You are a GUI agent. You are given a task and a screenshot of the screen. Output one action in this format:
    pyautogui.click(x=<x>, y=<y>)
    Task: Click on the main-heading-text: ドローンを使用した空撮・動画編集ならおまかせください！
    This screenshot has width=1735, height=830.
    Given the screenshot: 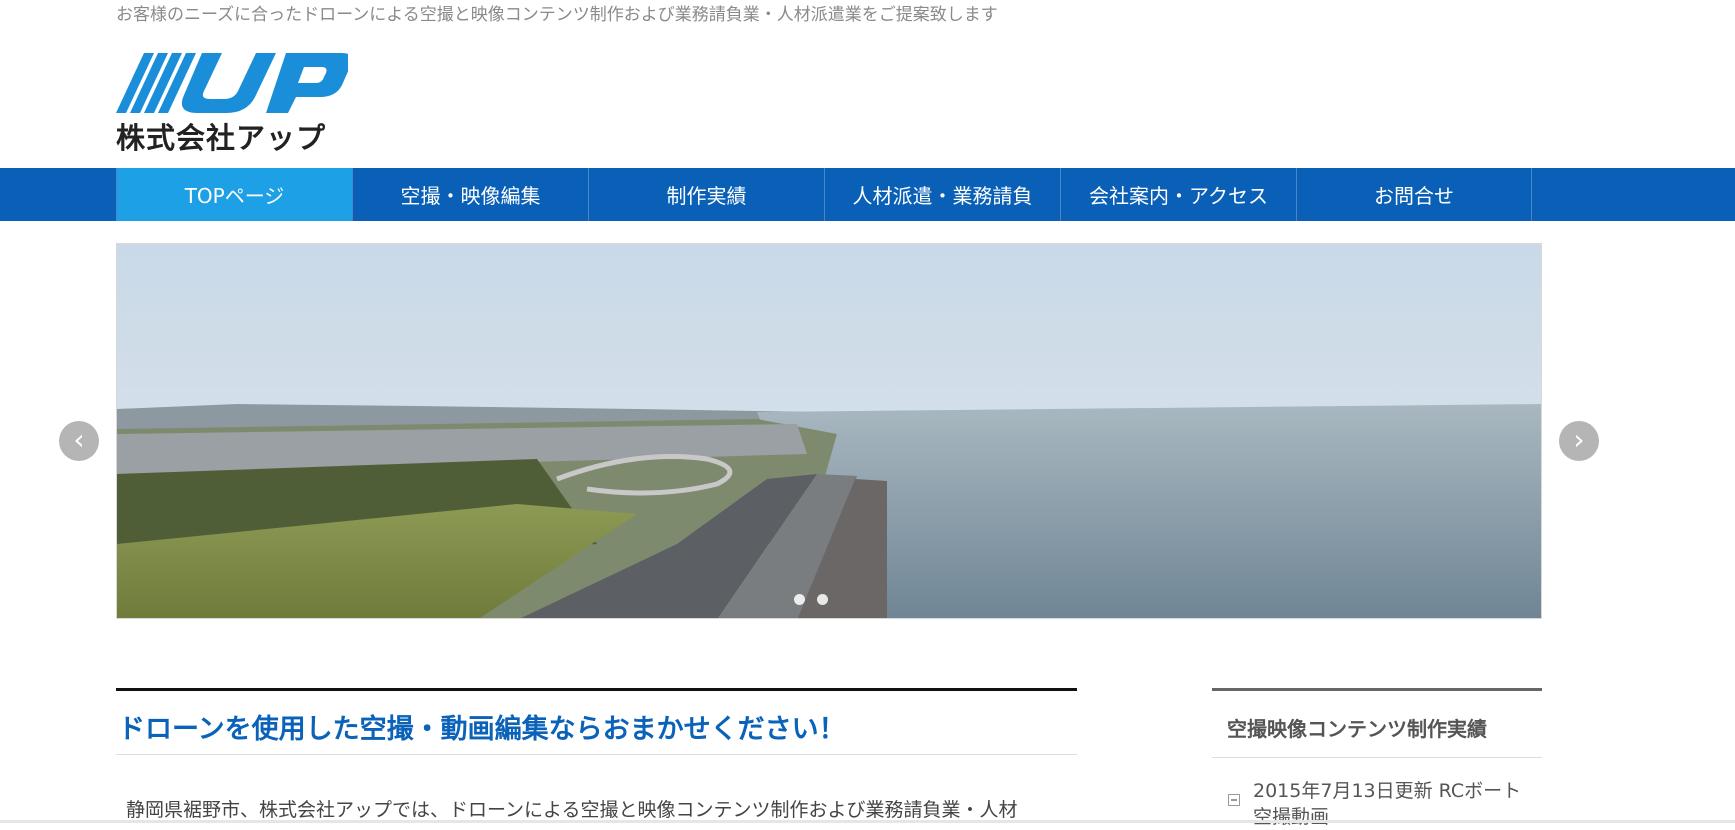 What is the action you would take?
    pyautogui.click(x=482, y=729)
    